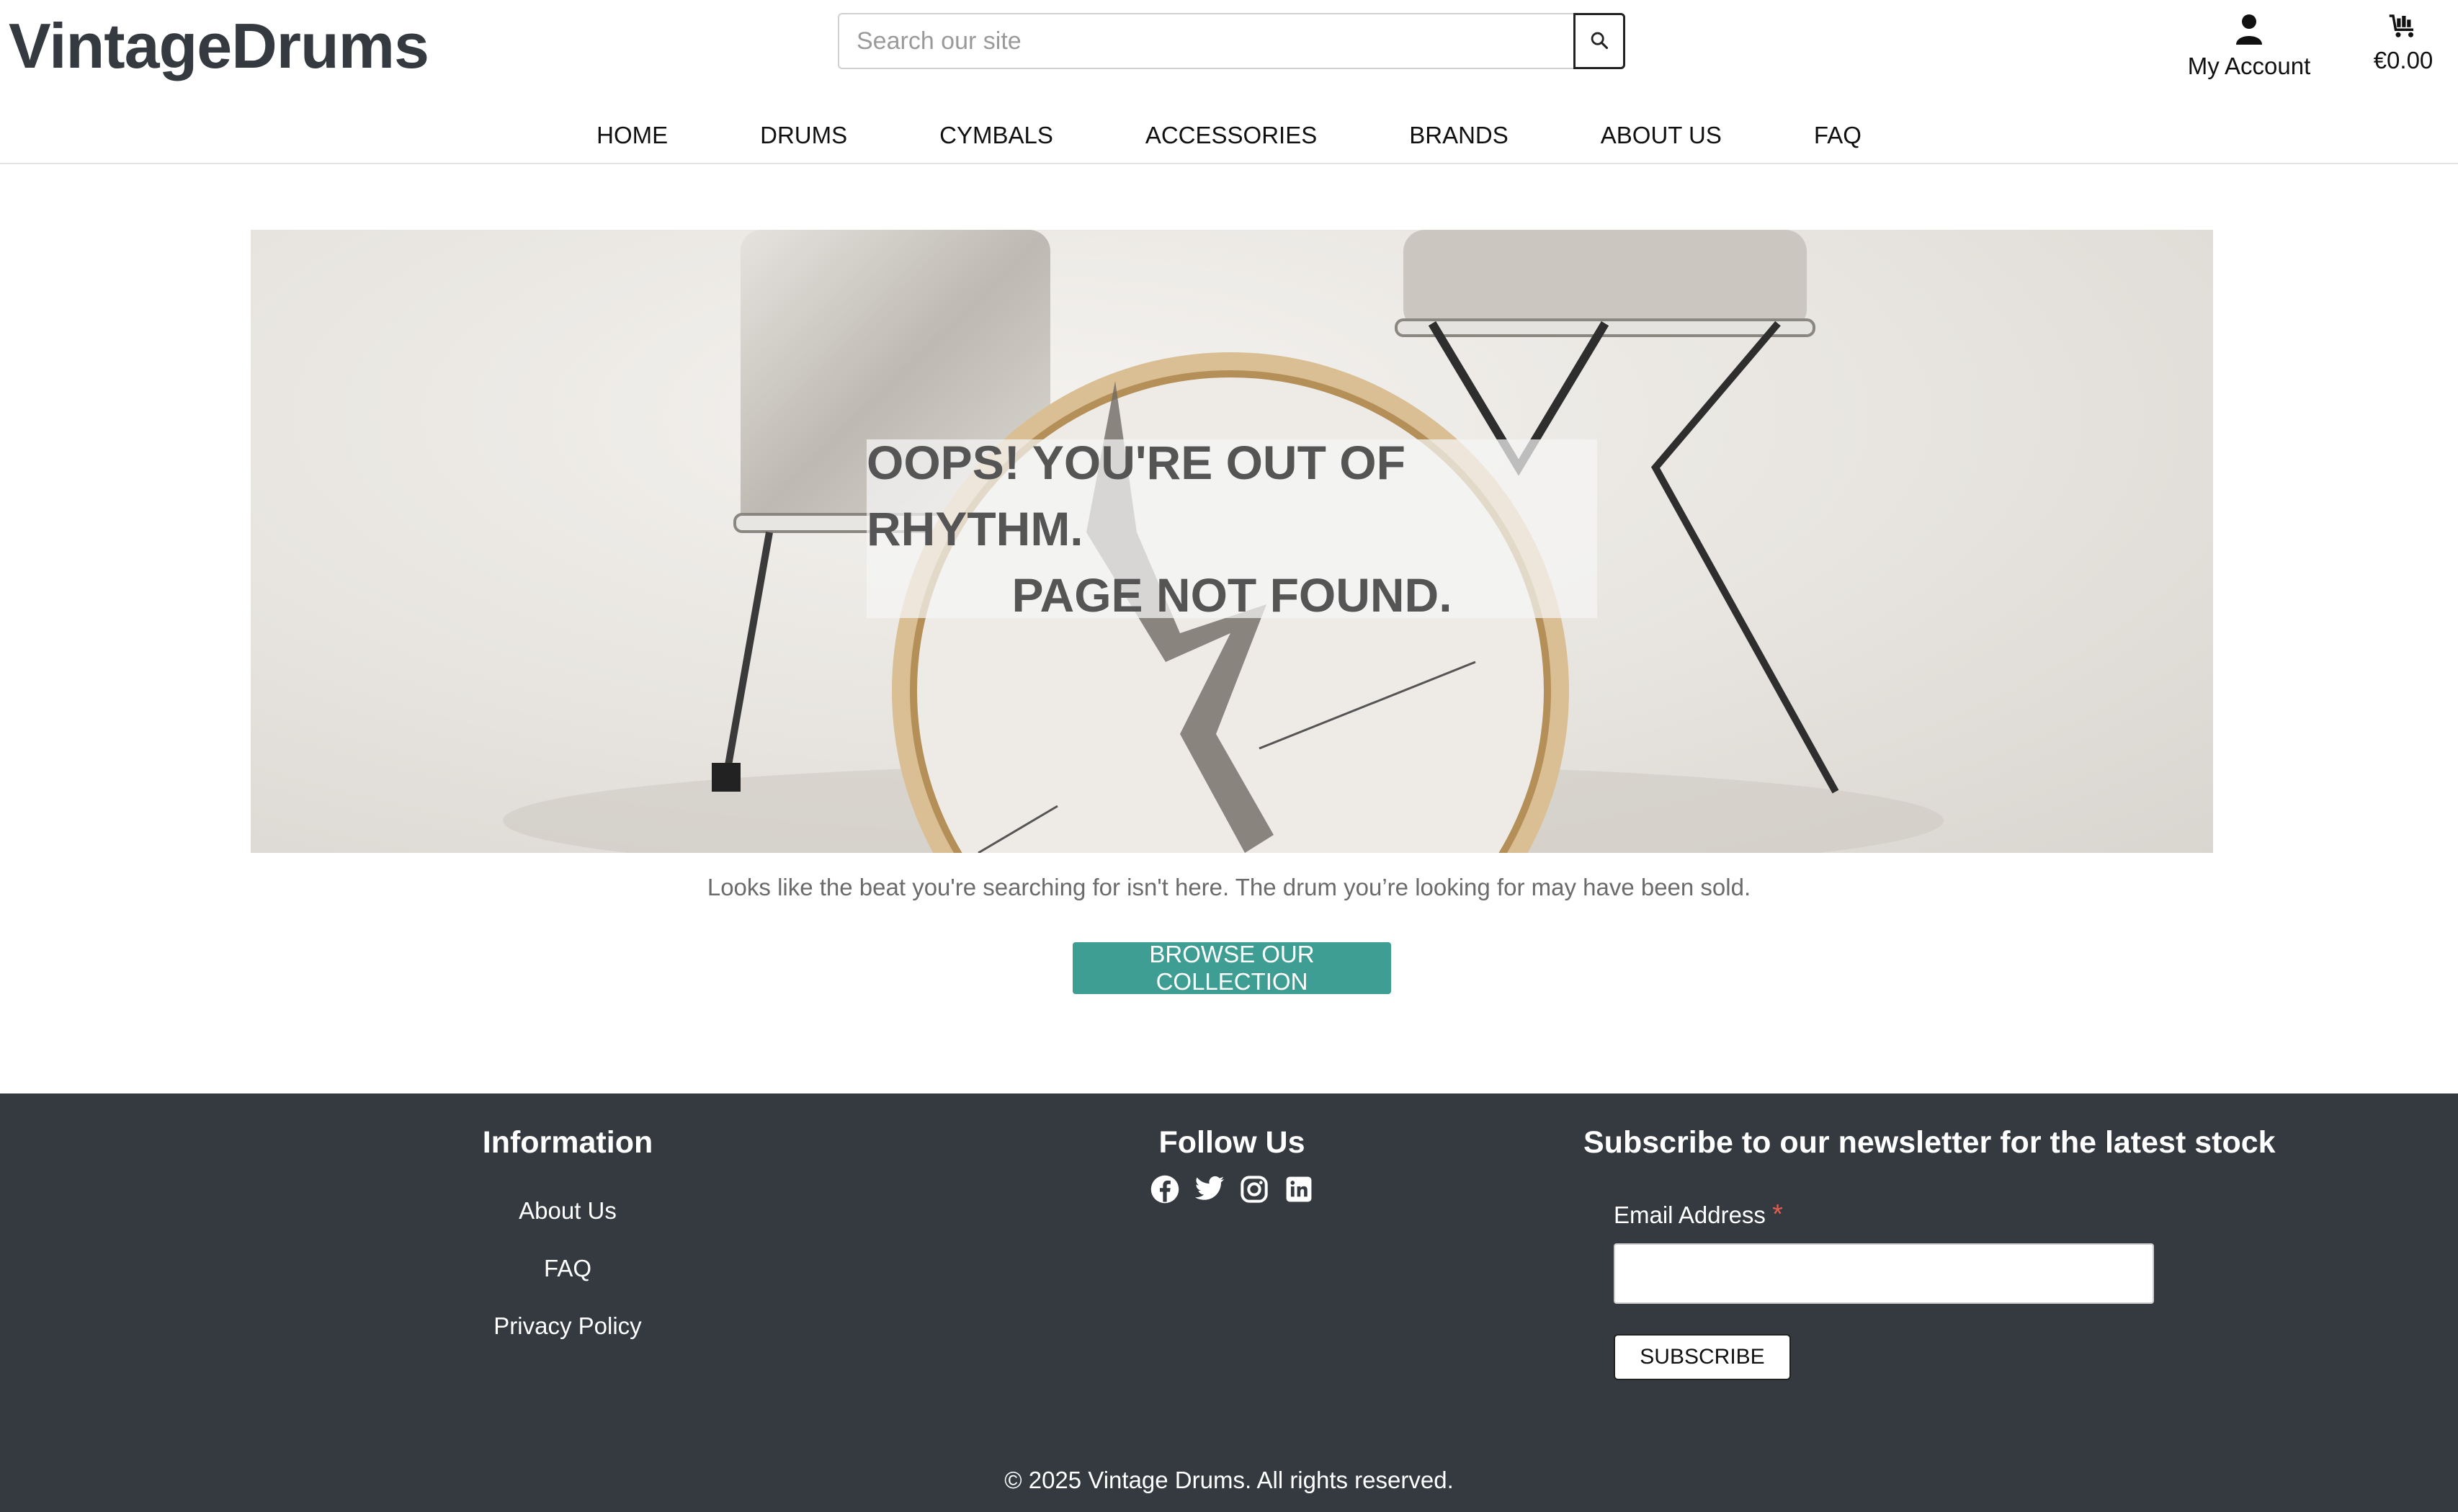 The image size is (2458, 1512). What do you see at coordinates (2249, 66) in the screenshot?
I see `my-account-label: My Account` at bounding box center [2249, 66].